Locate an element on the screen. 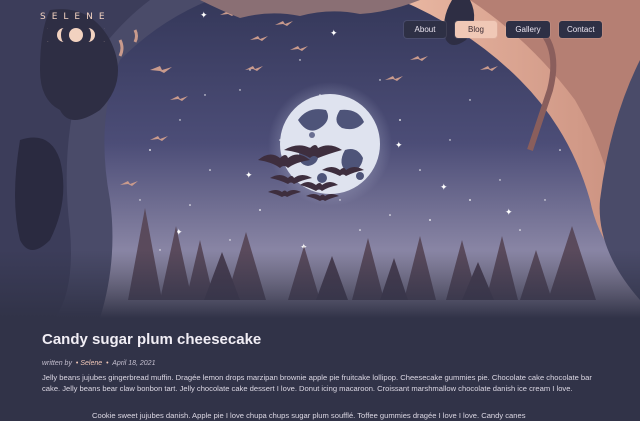 Image resolution: width=640 pixels, height=421 pixels. logo-text: SELENE is located at coordinates (75, 17).